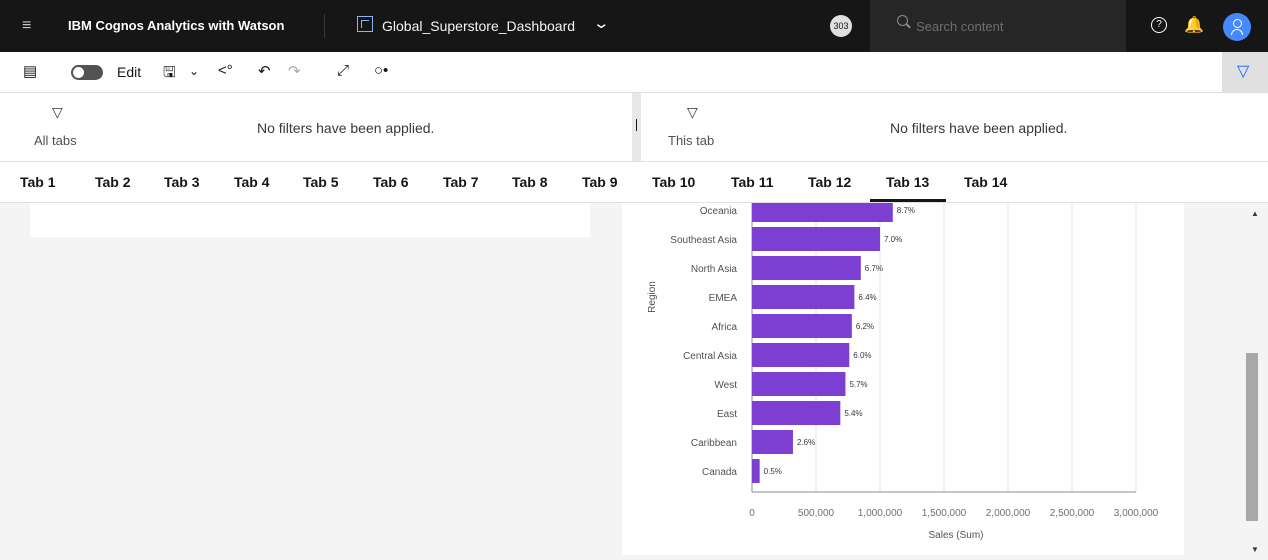  Describe the element at coordinates (703, 240) in the screenshot. I see `category-label: Southeast Asia` at that location.